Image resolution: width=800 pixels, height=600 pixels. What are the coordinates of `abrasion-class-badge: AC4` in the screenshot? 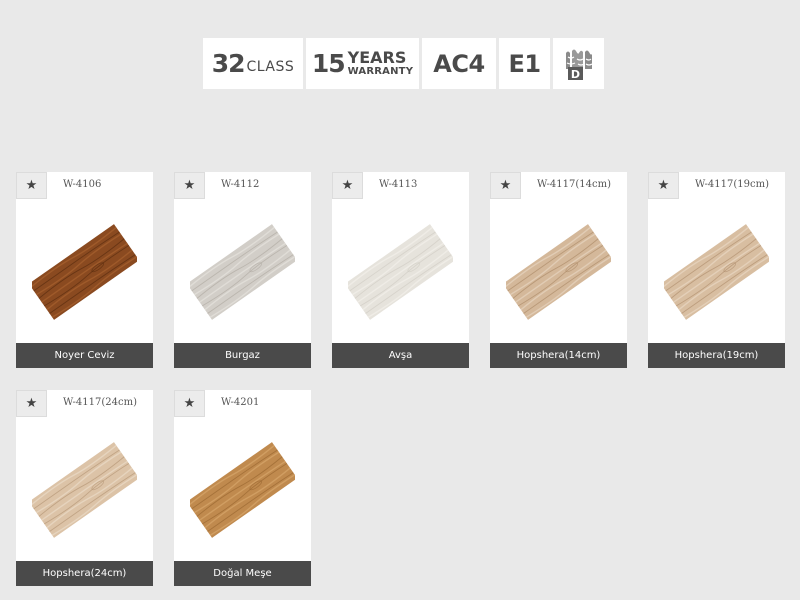 It's located at (459, 63).